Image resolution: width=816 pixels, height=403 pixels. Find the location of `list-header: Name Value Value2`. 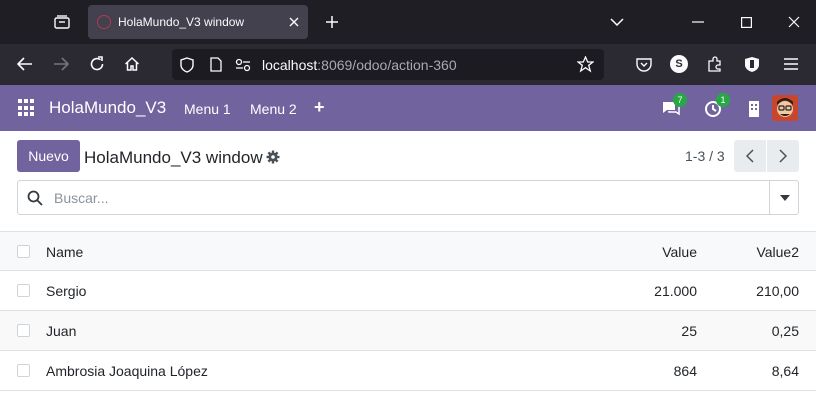

list-header: Name Value Value2 is located at coordinates (408, 251).